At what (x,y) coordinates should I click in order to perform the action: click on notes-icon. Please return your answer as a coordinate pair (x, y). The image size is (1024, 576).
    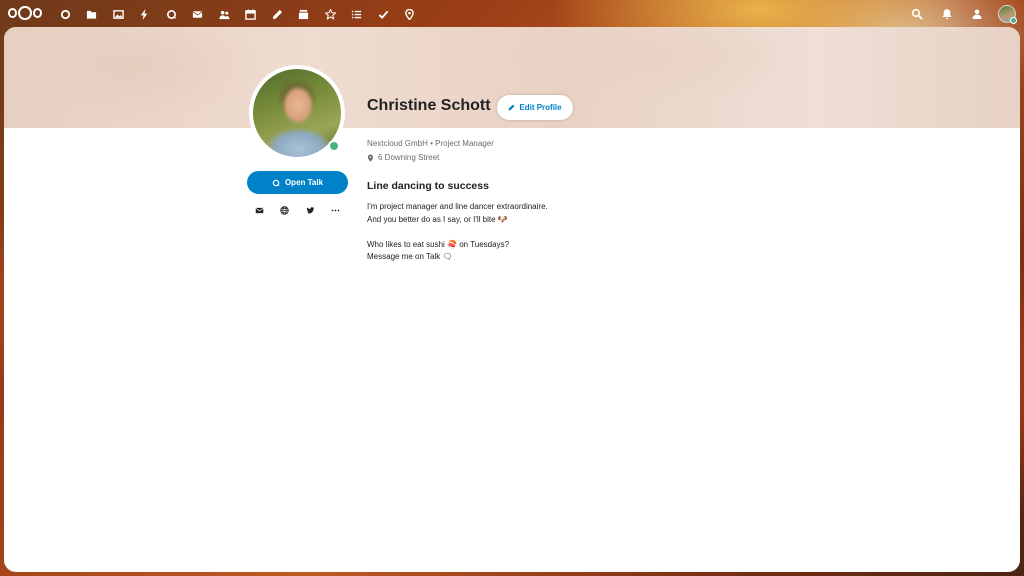
    Looking at the image, I should click on (277, 14).